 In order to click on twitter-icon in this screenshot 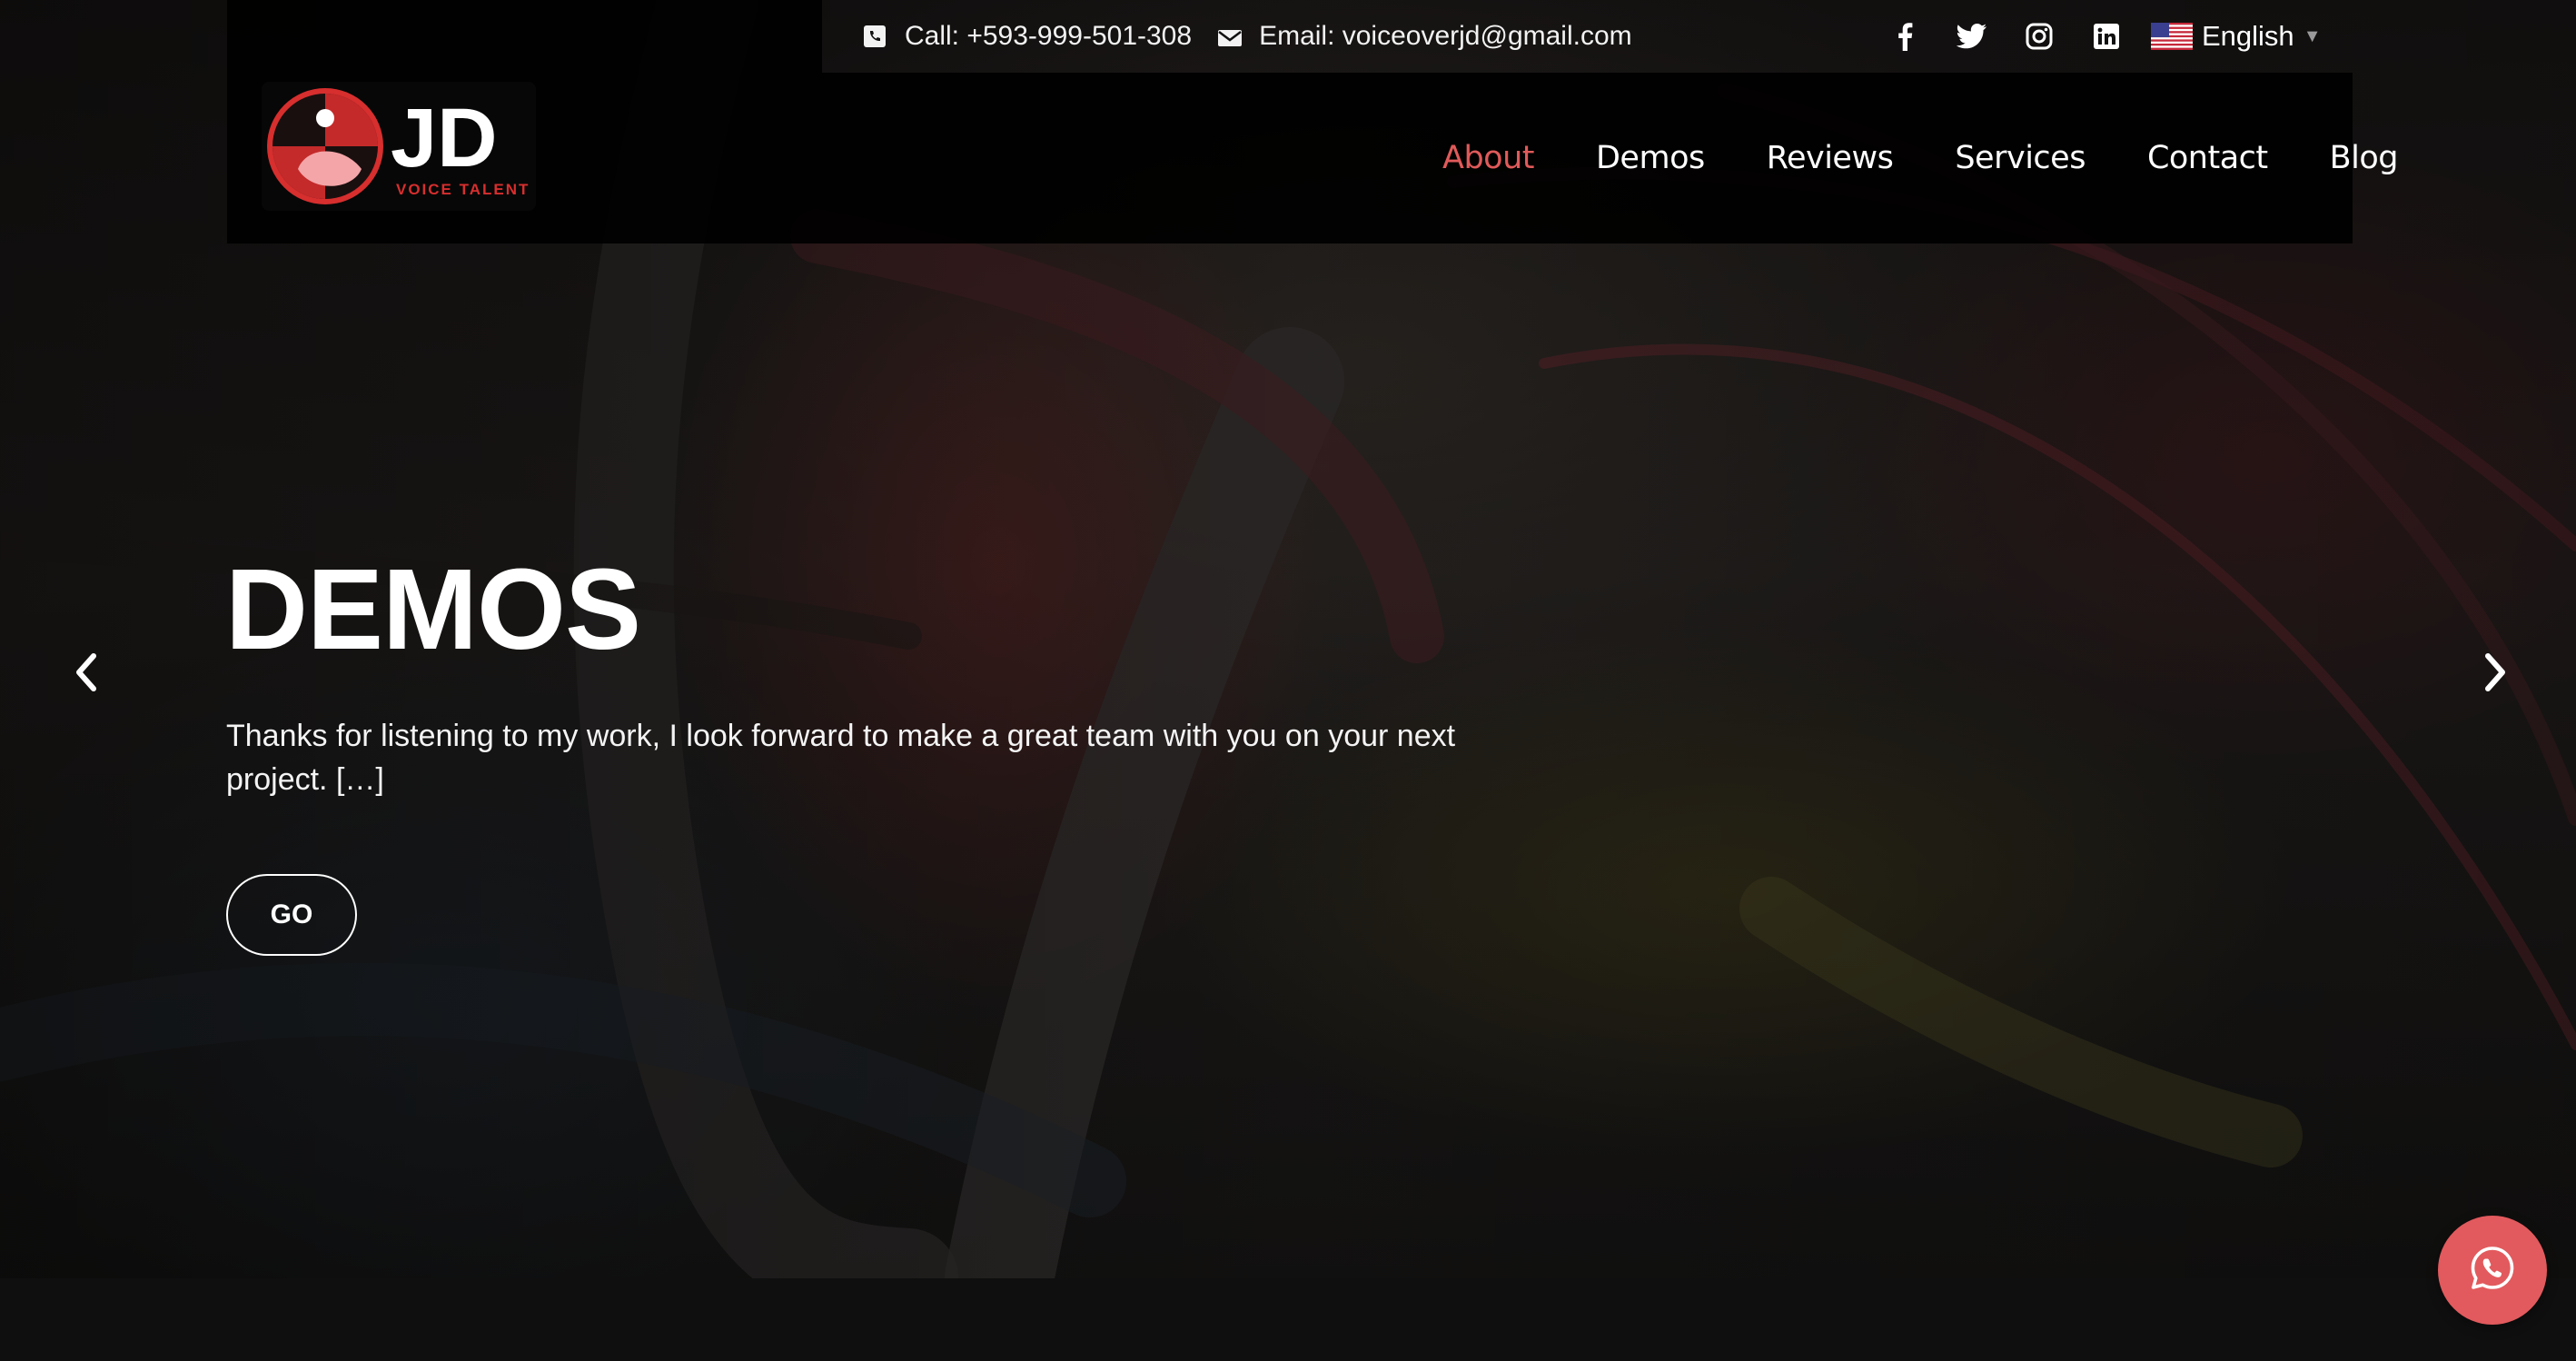, I will do `click(1972, 36)`.